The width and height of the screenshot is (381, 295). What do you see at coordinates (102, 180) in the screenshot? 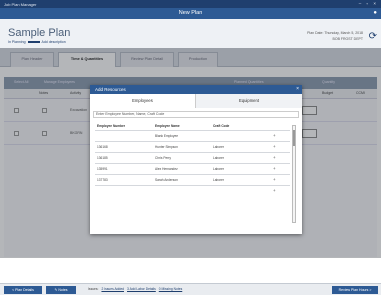
I see `employee-number: 137783` at bounding box center [102, 180].